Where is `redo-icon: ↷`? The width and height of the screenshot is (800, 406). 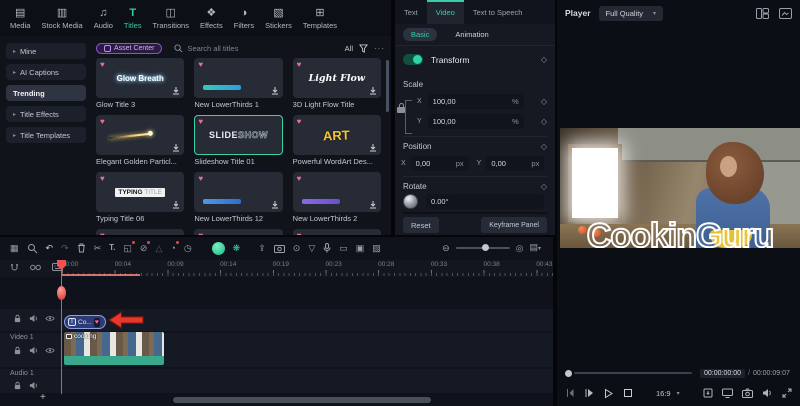
redo-icon: ↷ is located at coordinates (65, 248).